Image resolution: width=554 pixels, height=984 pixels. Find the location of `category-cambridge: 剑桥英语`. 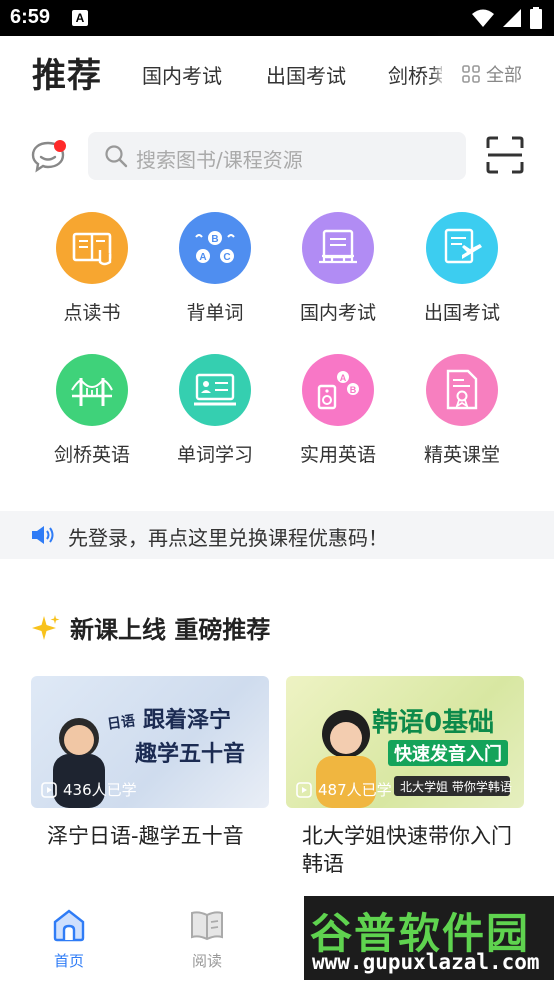

category-cambridge: 剑桥英语 is located at coordinates (92, 410).